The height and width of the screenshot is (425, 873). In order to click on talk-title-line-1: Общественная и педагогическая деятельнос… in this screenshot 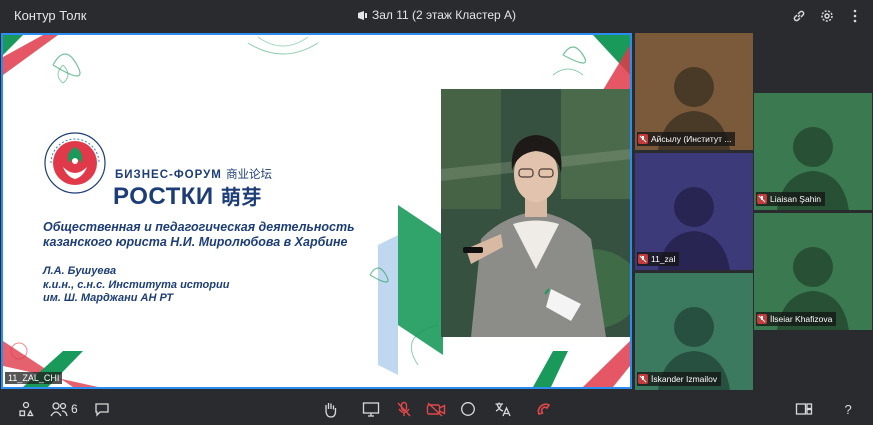, I will do `click(199, 227)`.